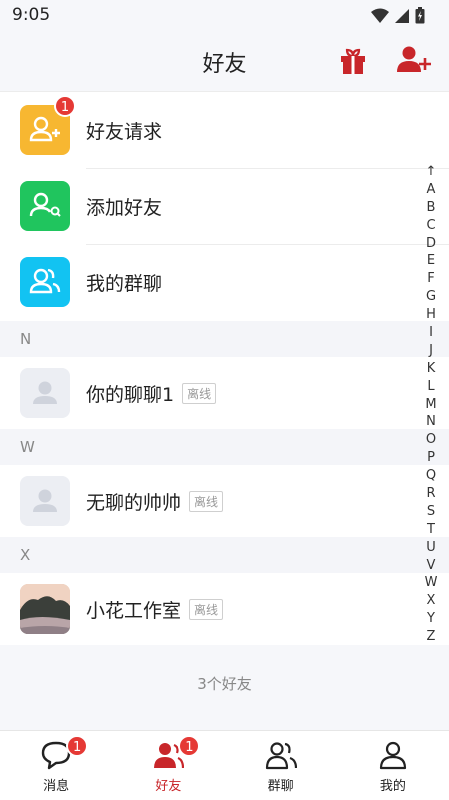 The height and width of the screenshot is (800, 449). What do you see at coordinates (431, 530) in the screenshot?
I see `index-letter: T` at bounding box center [431, 530].